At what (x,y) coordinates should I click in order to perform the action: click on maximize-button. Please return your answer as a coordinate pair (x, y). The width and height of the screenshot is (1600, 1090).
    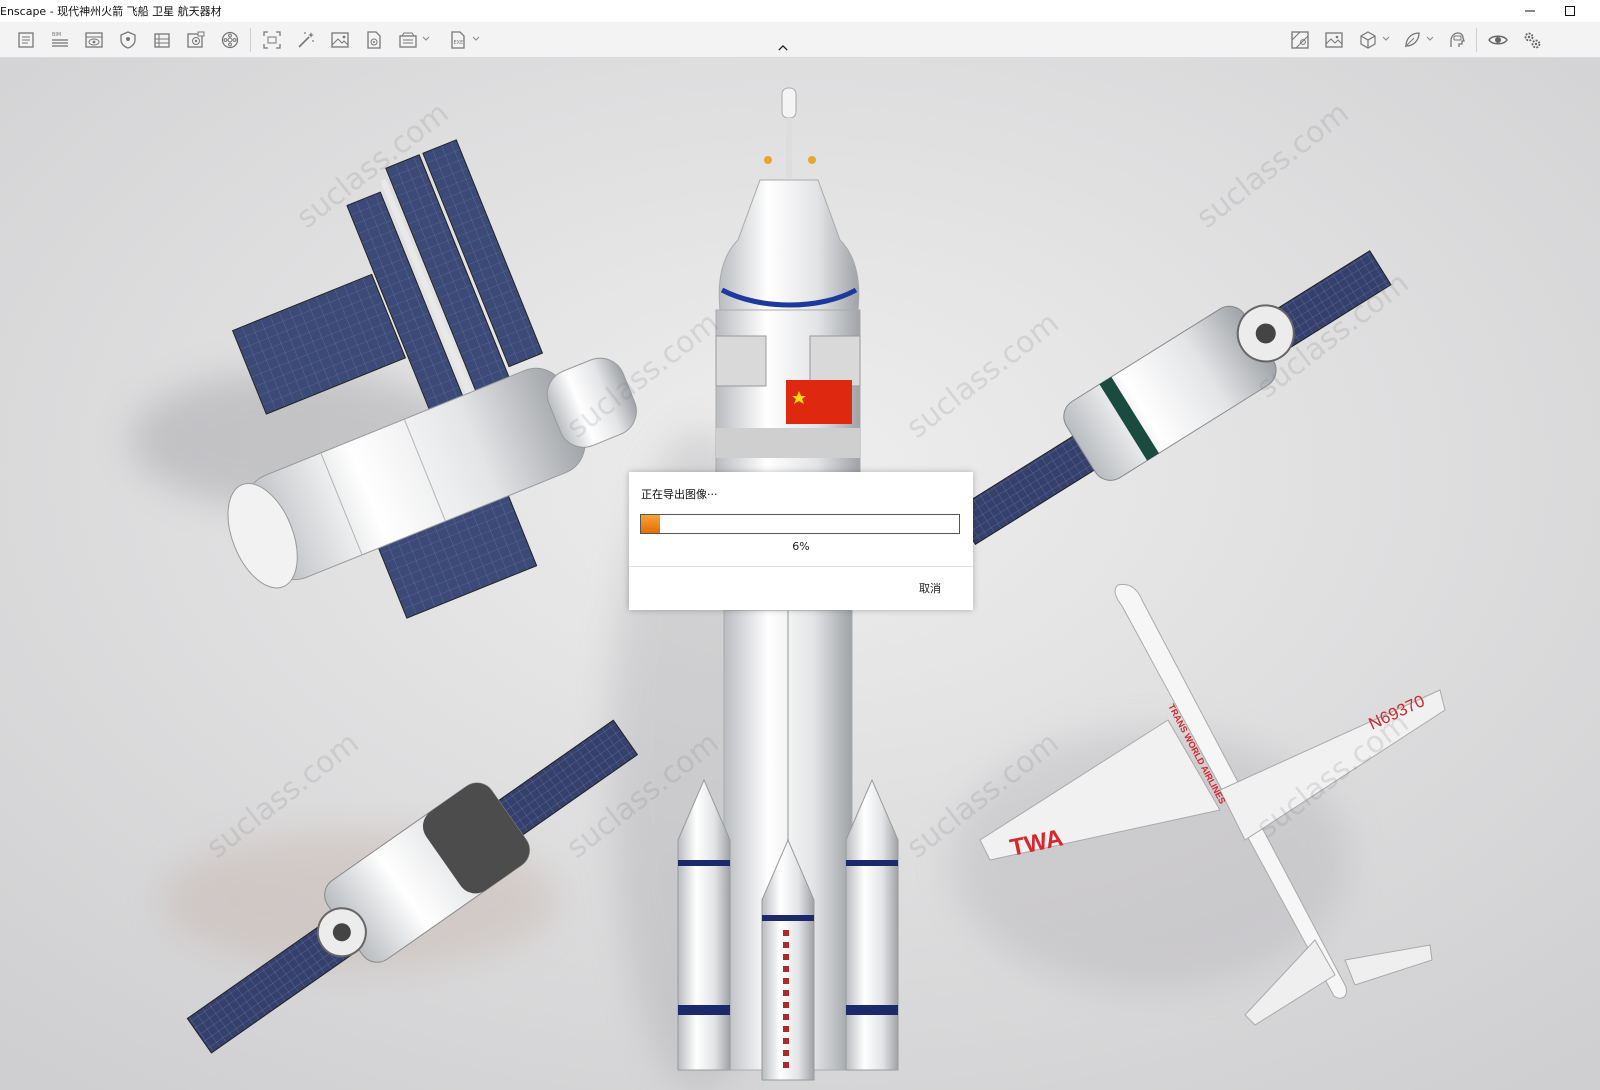
    Looking at the image, I should click on (1570, 11).